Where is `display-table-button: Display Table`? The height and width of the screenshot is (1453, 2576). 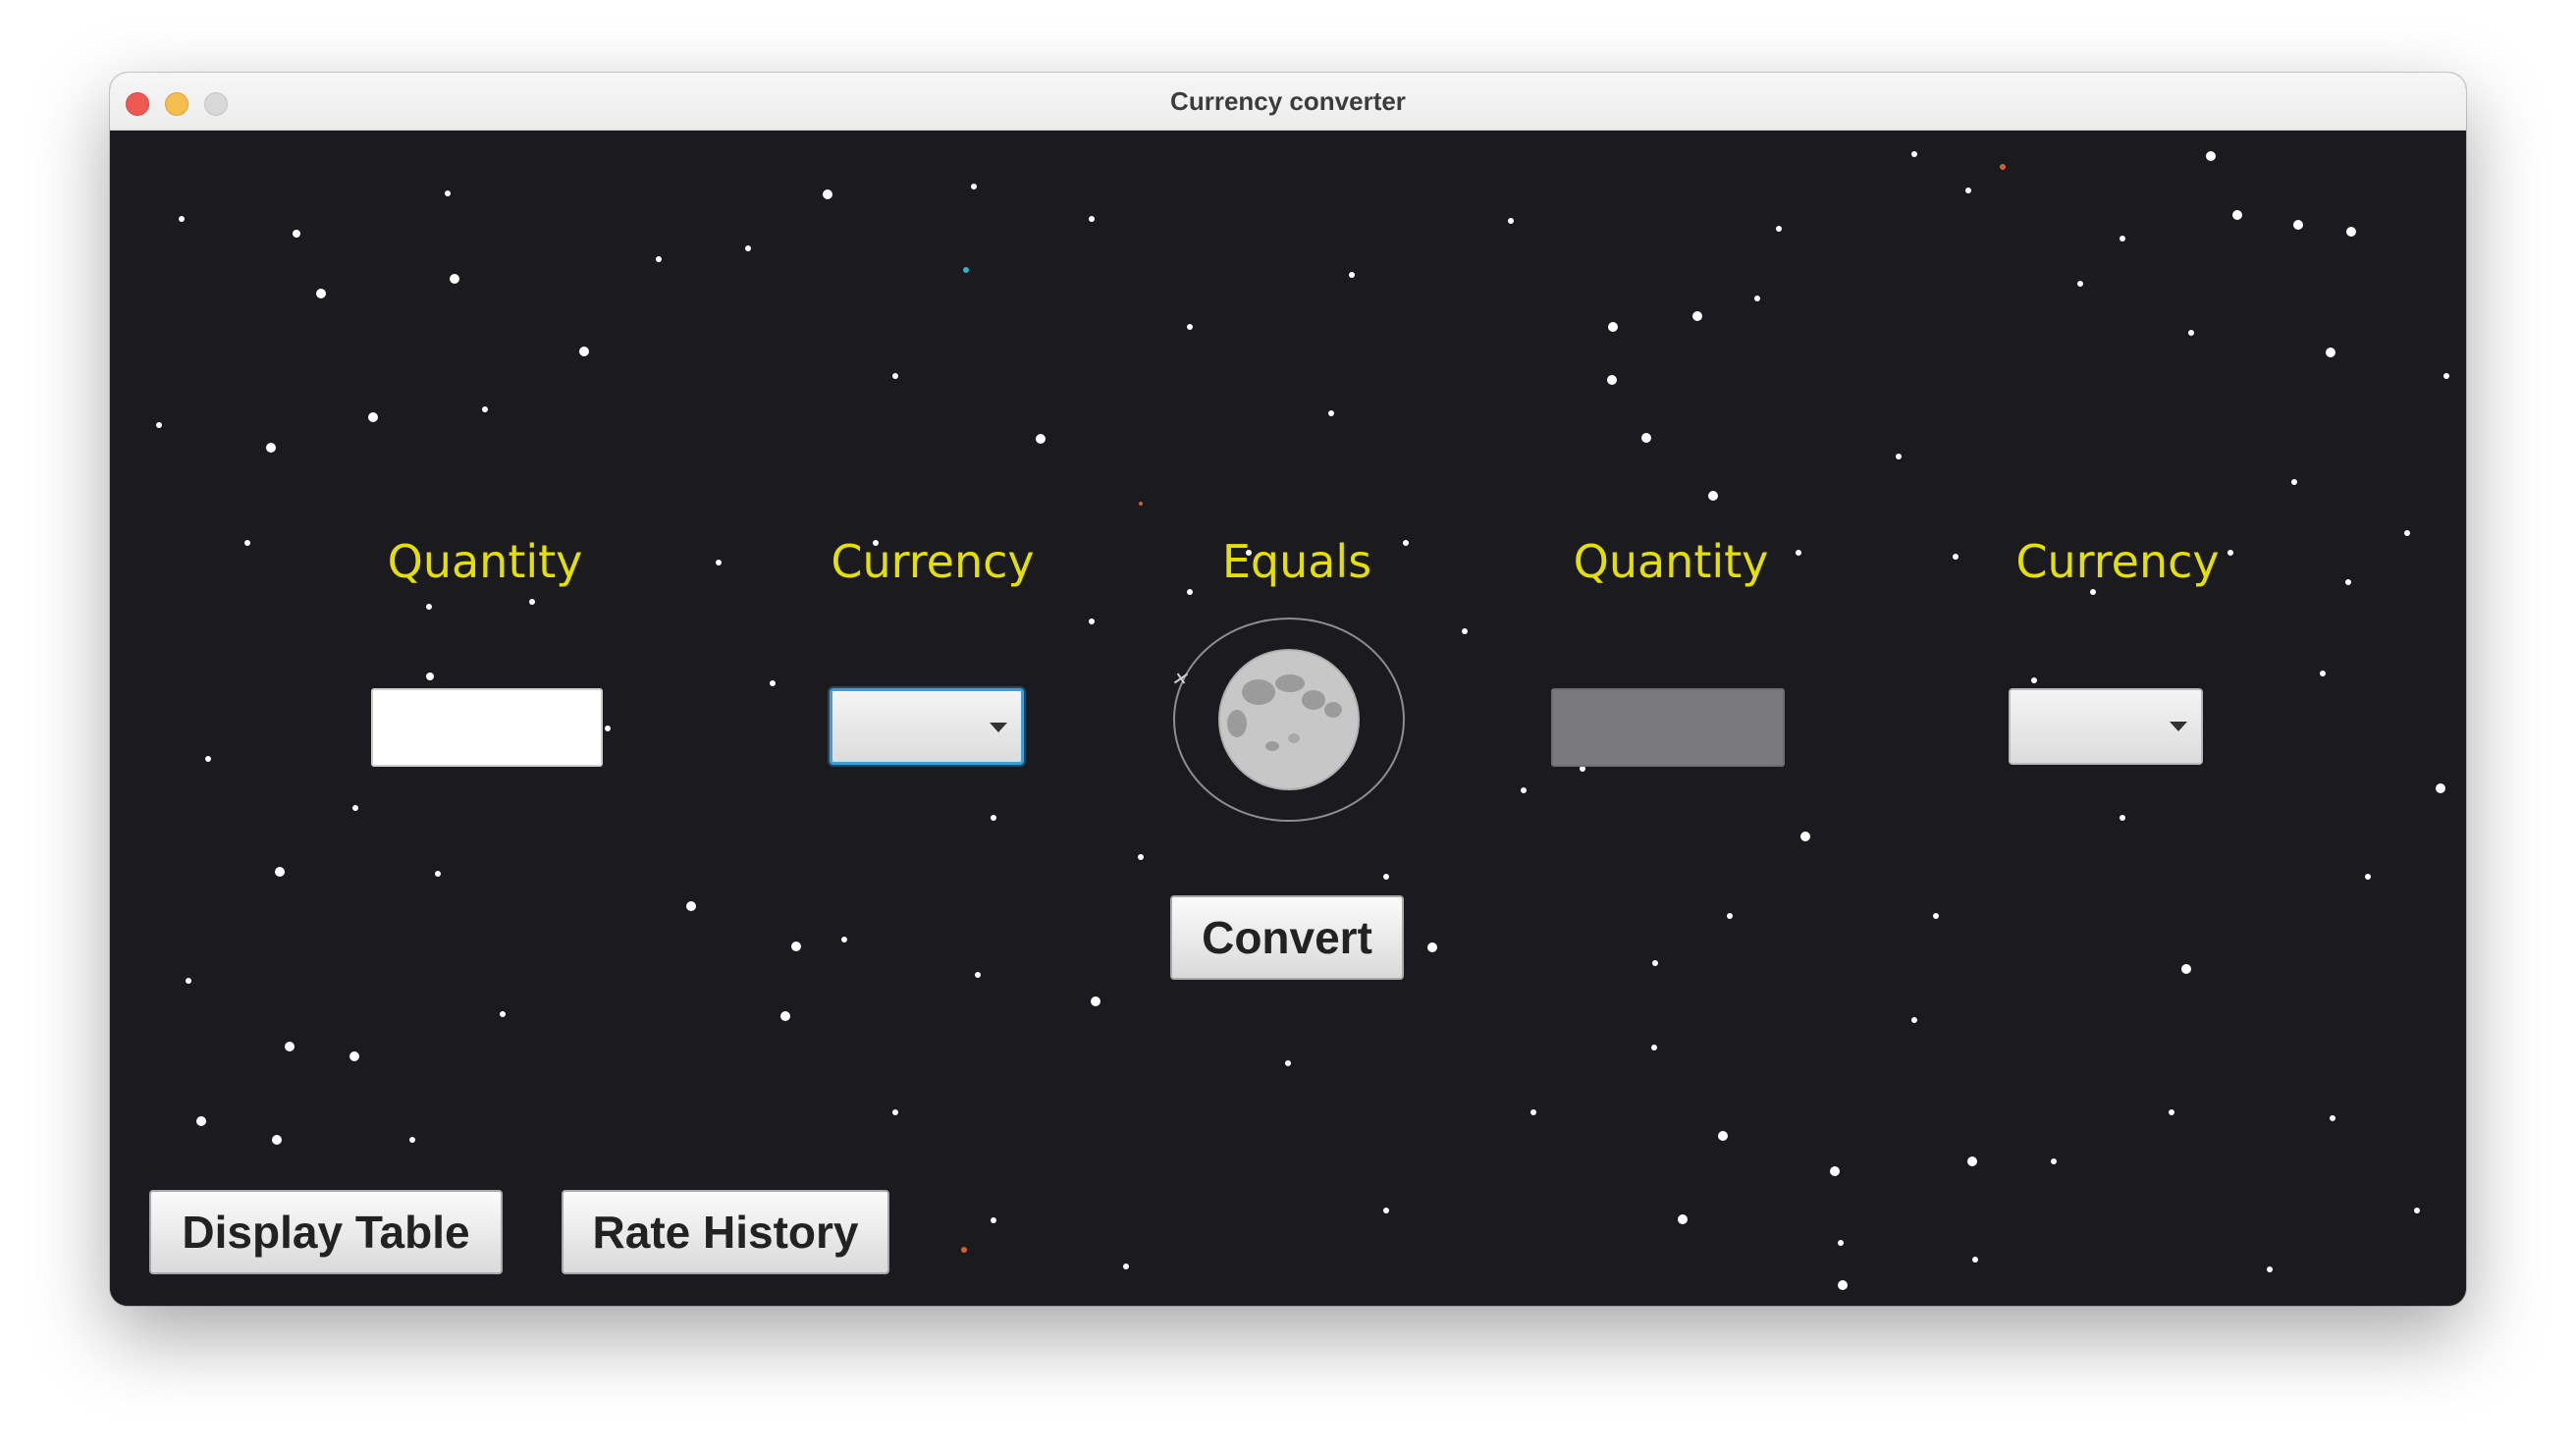
display-table-button: Display Table is located at coordinates (326, 1232).